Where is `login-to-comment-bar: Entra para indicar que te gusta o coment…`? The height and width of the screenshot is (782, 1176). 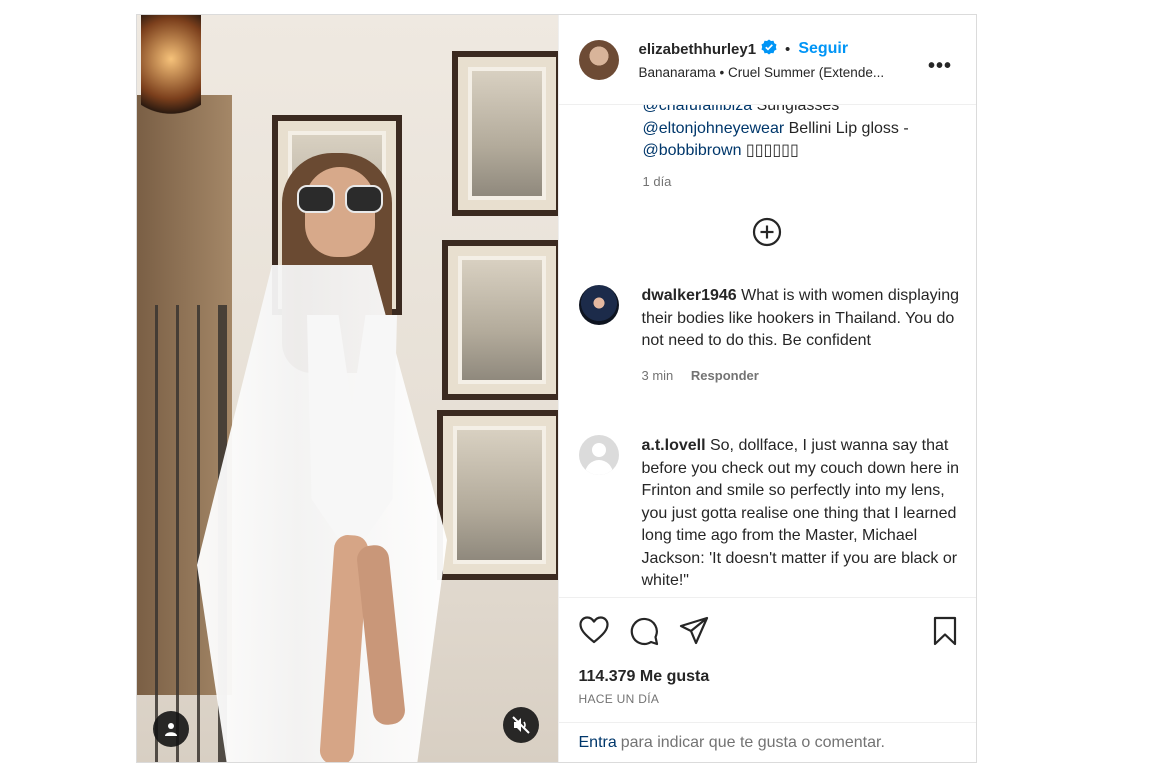
login-to-comment-bar: Entra para indicar que te gusta o coment… is located at coordinates (767, 742).